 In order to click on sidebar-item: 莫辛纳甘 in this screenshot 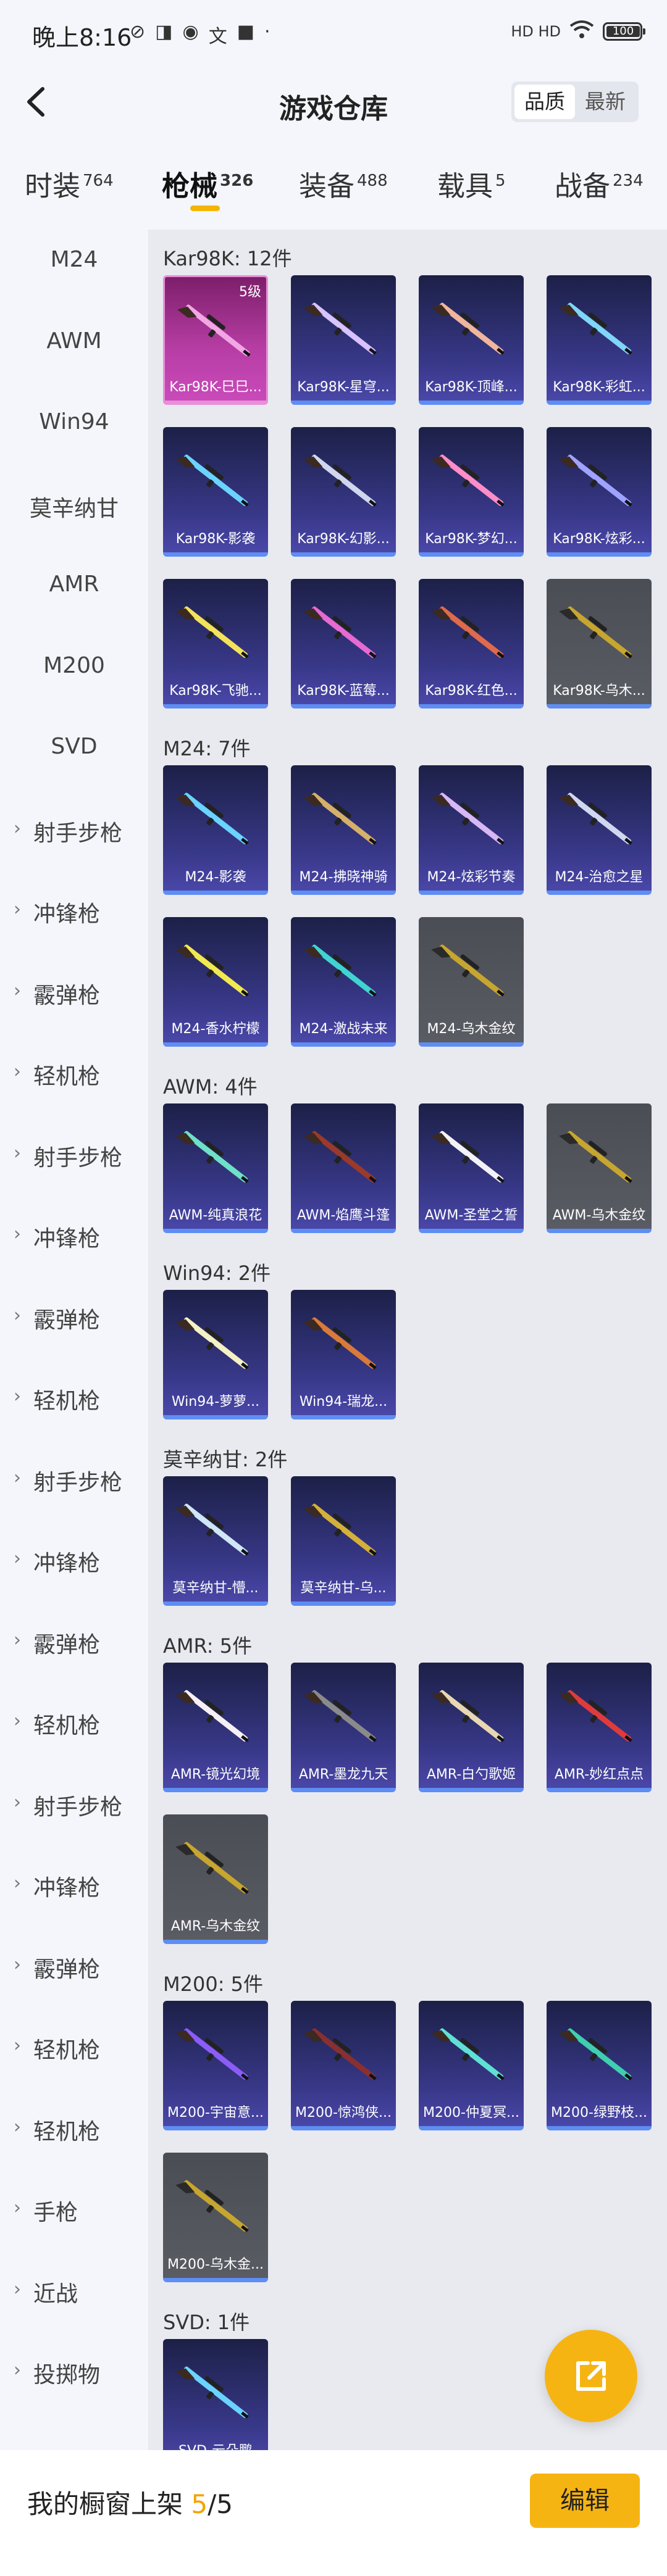, I will do `click(74, 510)`.